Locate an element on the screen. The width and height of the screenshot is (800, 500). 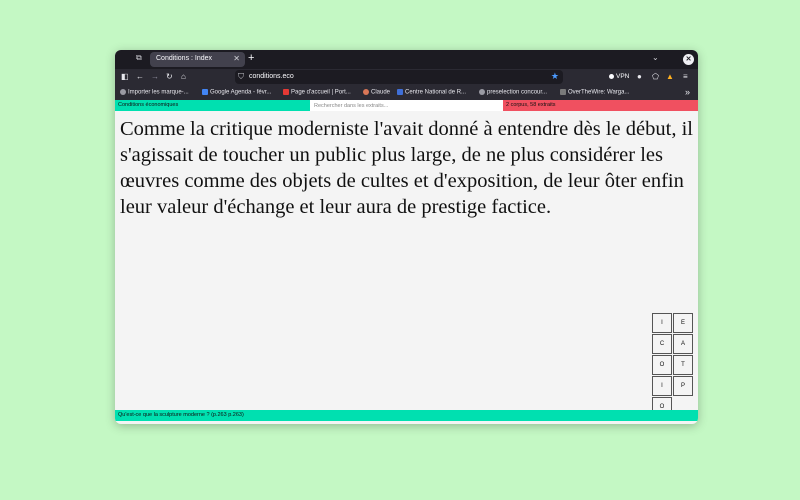
reload-icon: ↻ is located at coordinates (169, 76).